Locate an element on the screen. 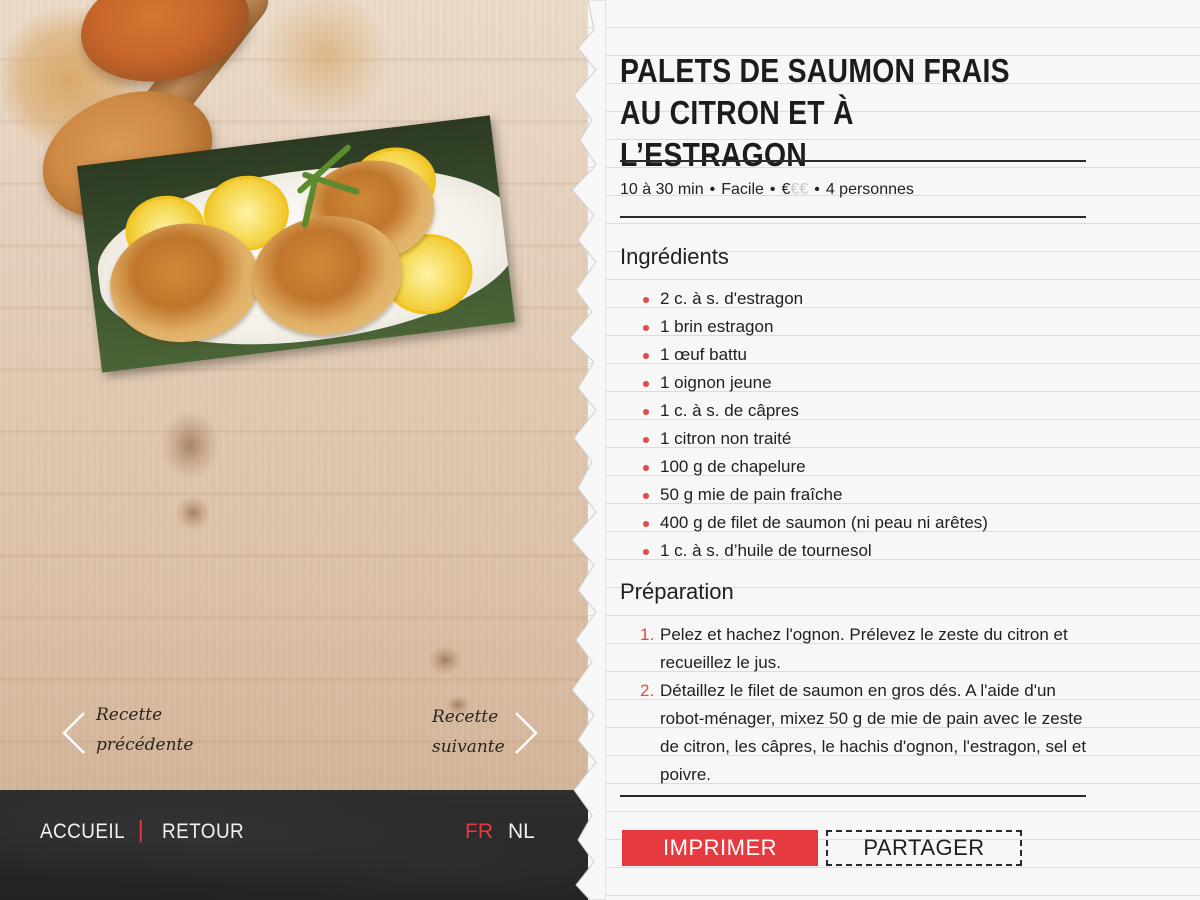  difficulty: Facile is located at coordinates (742, 189).